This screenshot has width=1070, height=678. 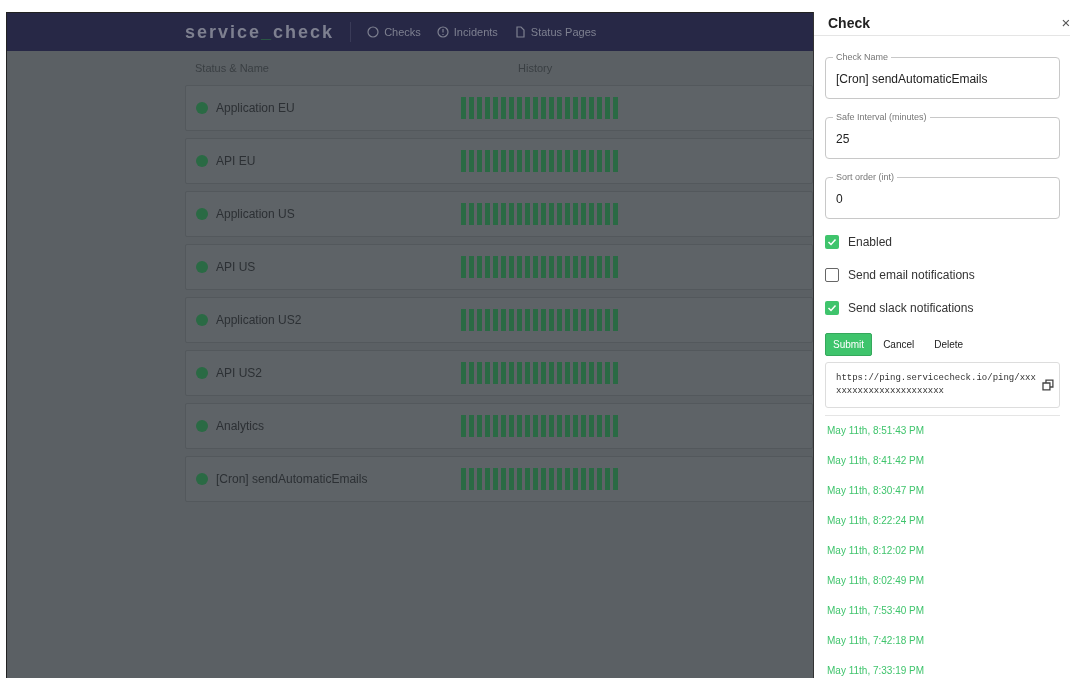 What do you see at coordinates (373, 32) in the screenshot?
I see `circle-icon` at bounding box center [373, 32].